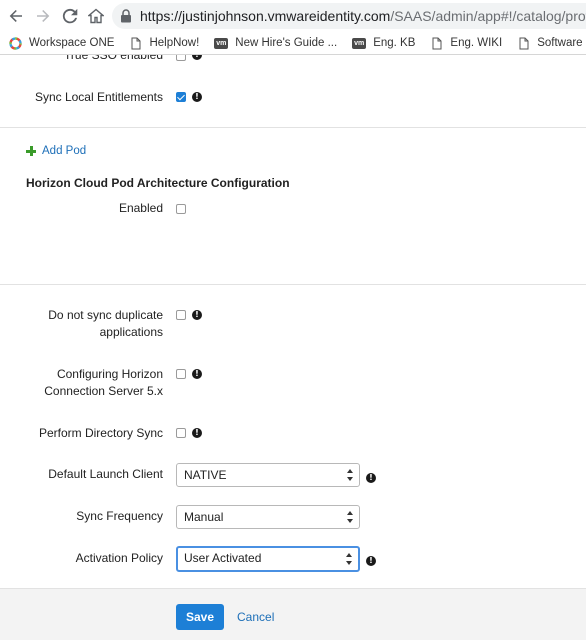 The width and height of the screenshot is (586, 640). What do you see at coordinates (140, 208) in the screenshot?
I see `cpa-enabled-label: Enabled` at bounding box center [140, 208].